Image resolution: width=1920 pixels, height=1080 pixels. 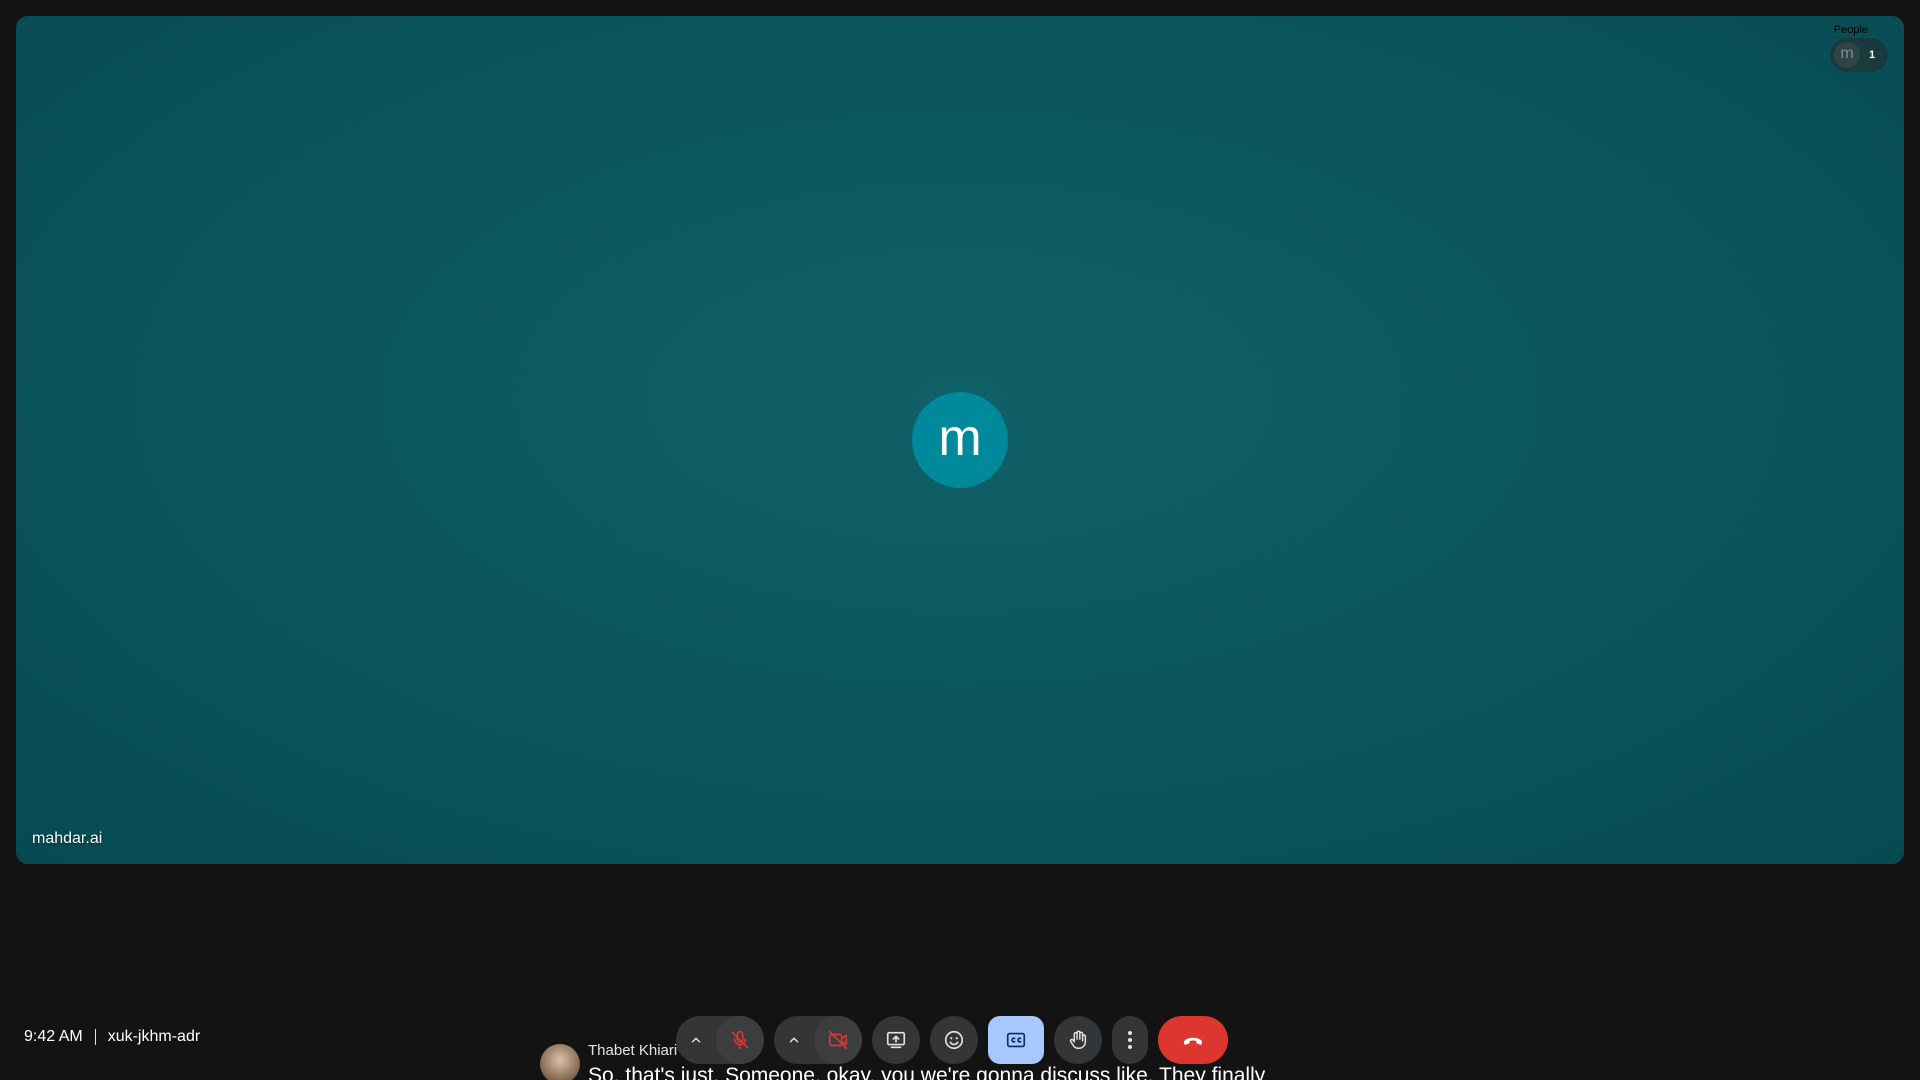 I want to click on videocam-off-icon, so click(x=838, y=1040).